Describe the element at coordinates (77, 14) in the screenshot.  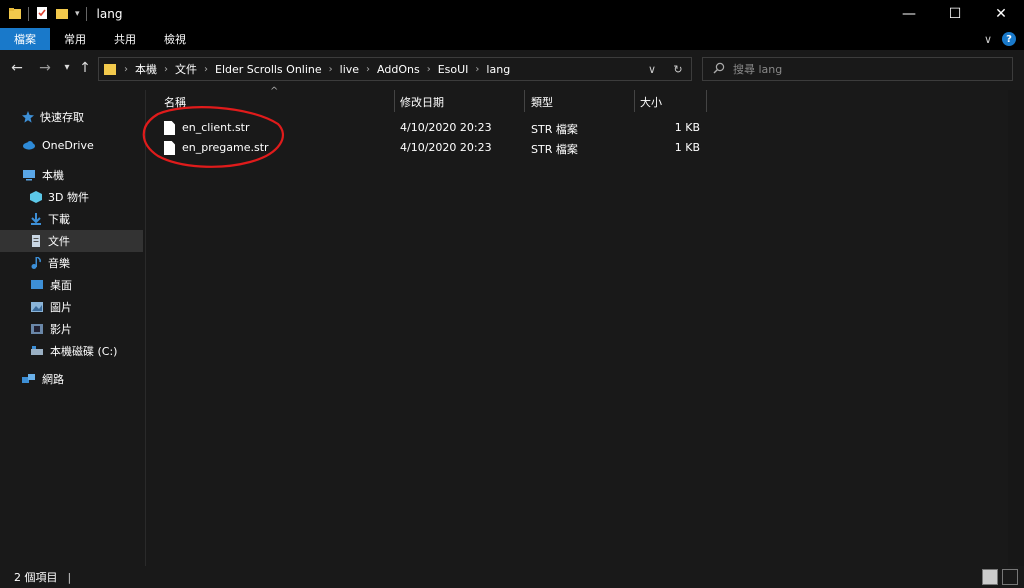
I see `customize-toolbar-icon: ▾` at that location.